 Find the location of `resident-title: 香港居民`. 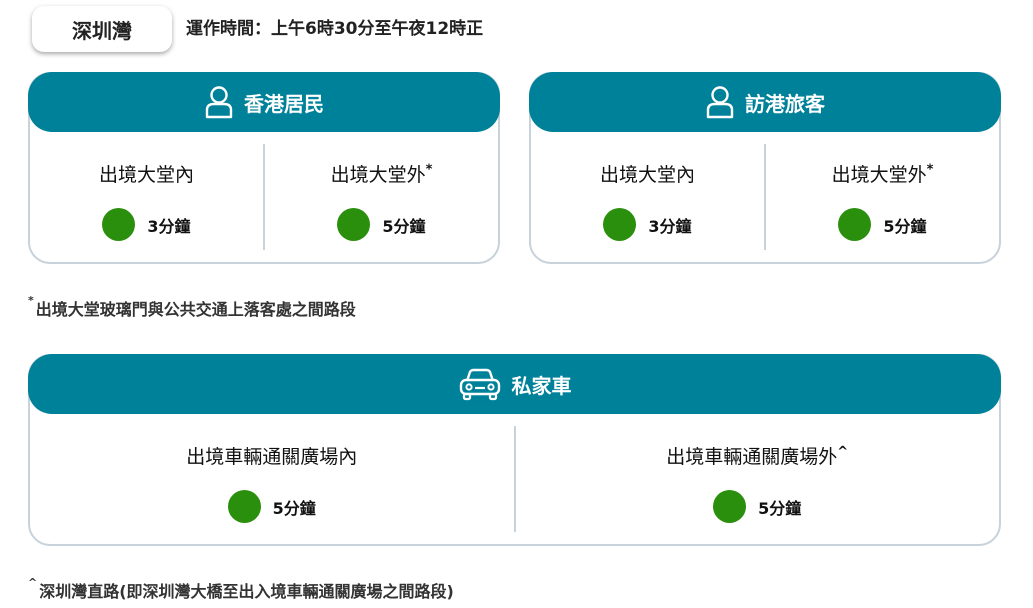

resident-title: 香港居民 is located at coordinates (284, 103).